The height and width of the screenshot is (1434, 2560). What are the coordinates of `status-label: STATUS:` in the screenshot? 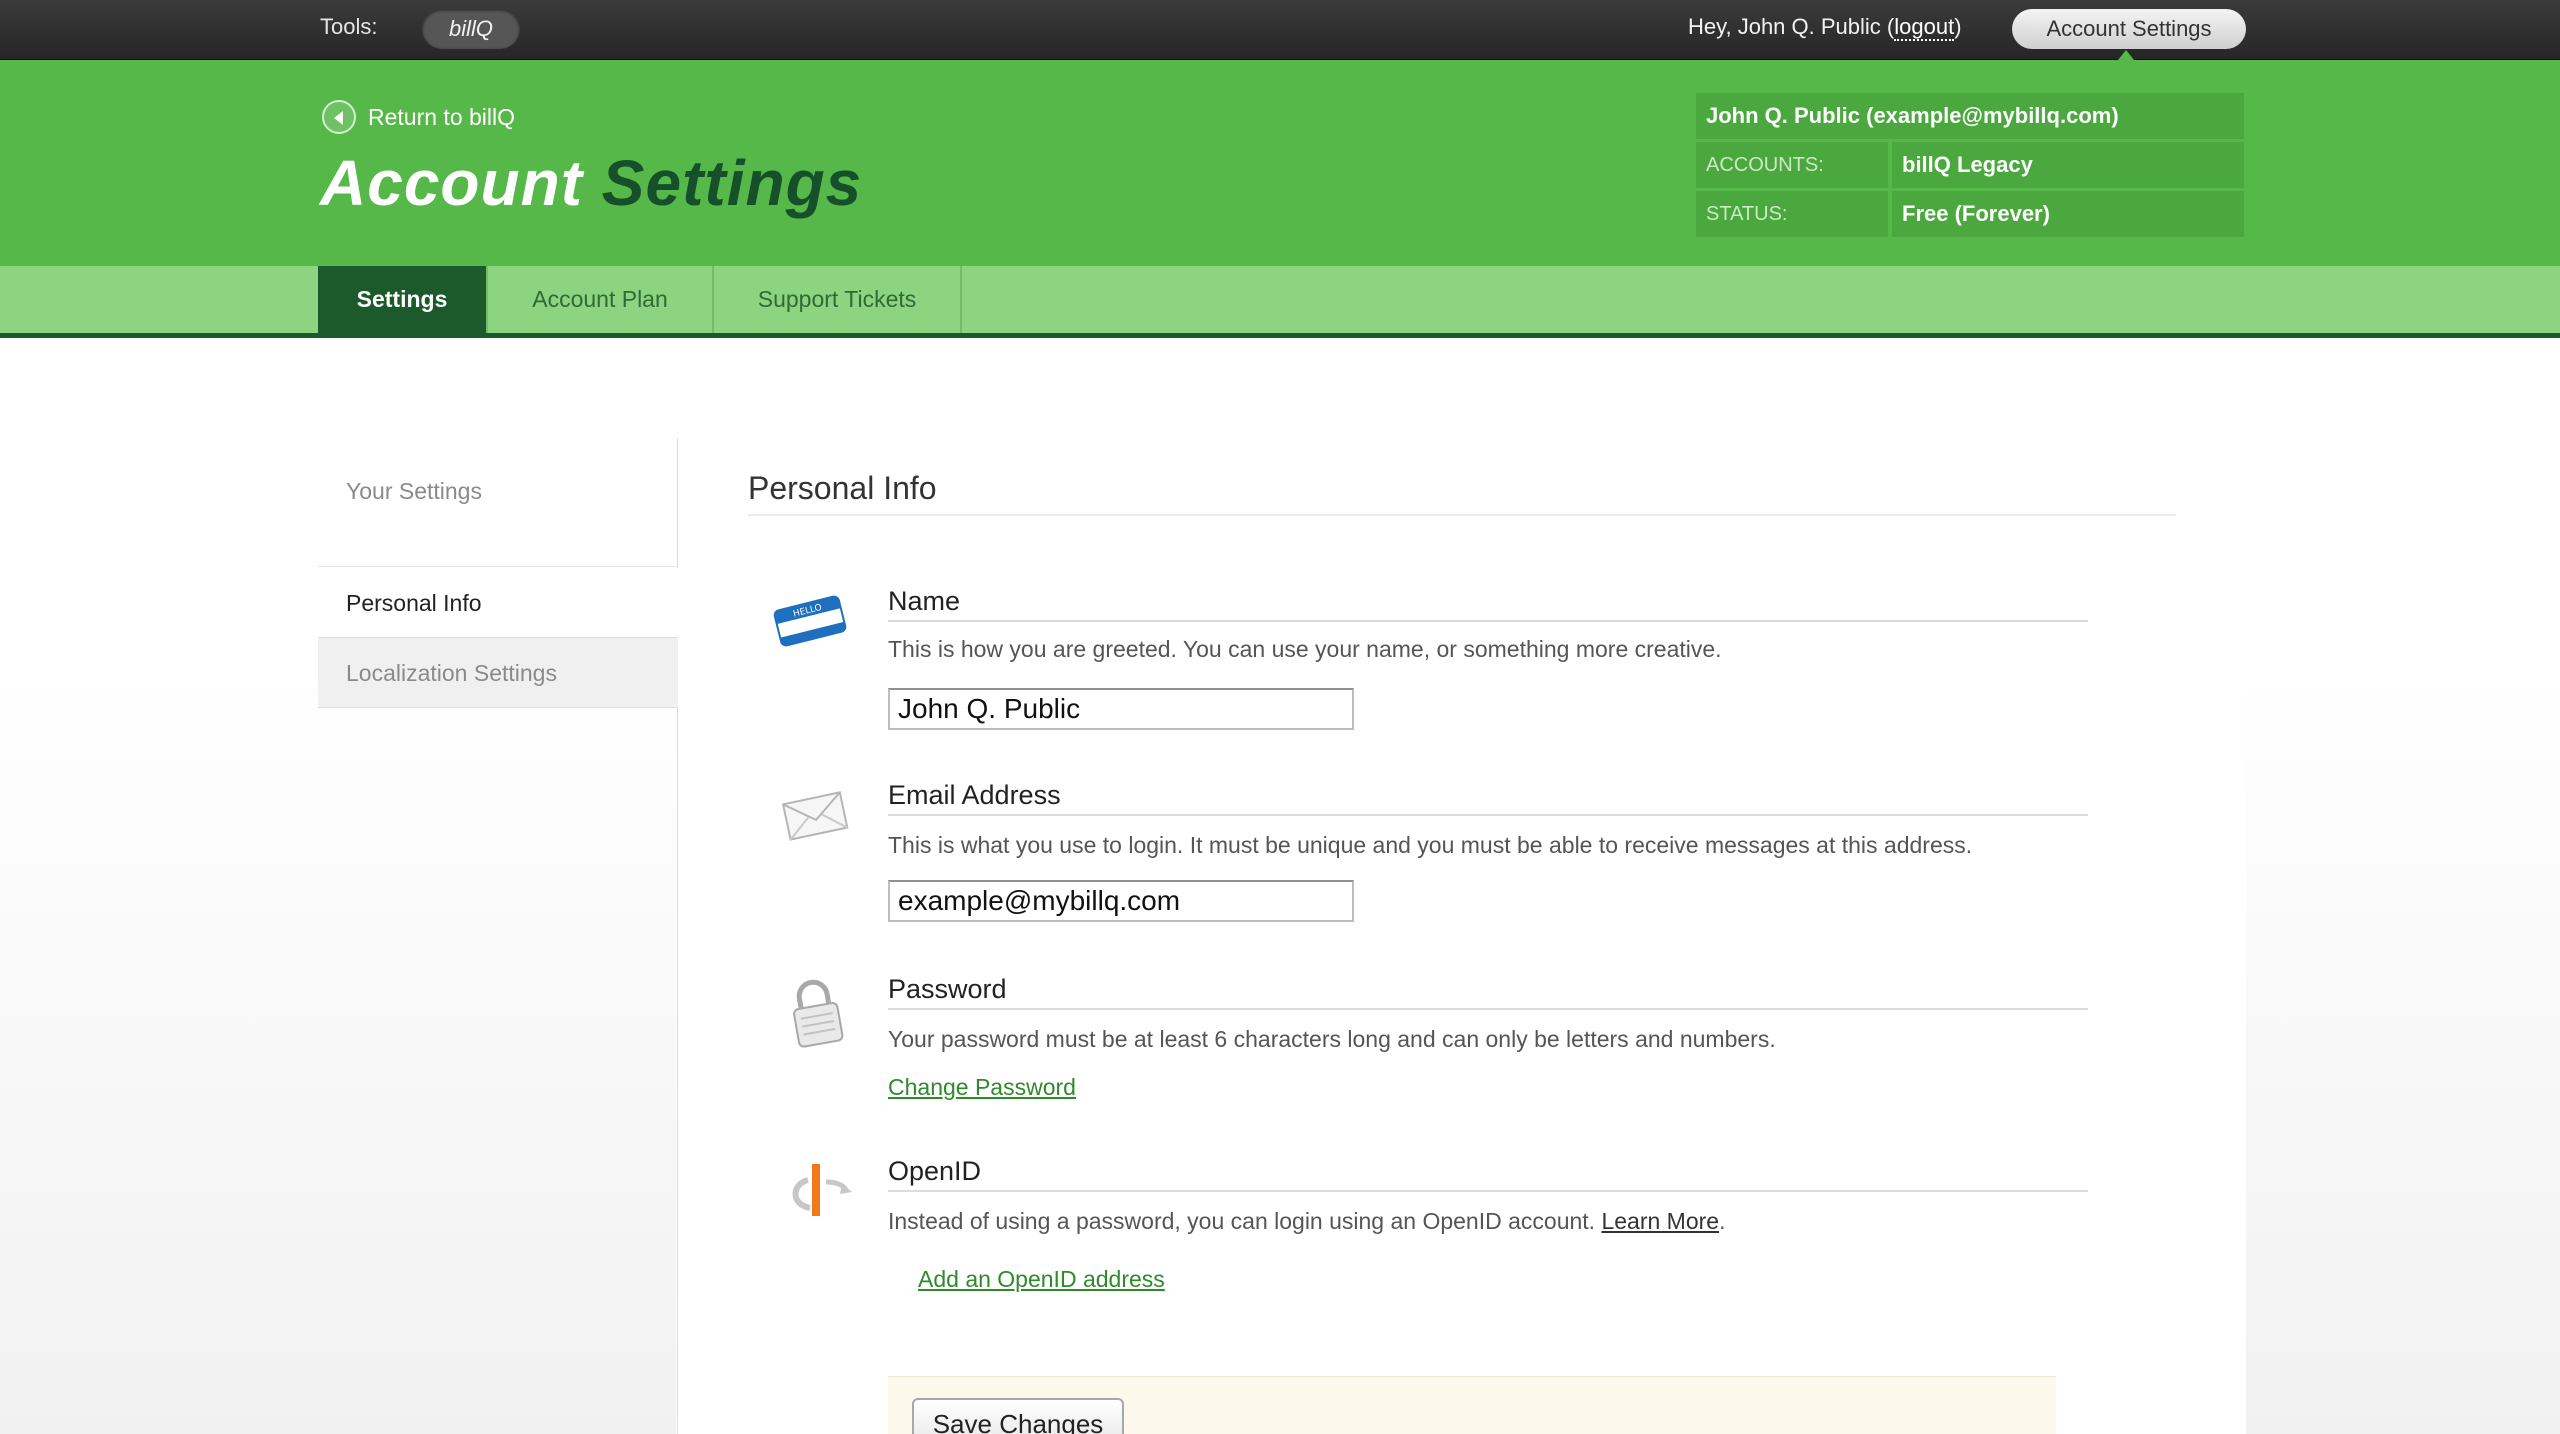 It's located at (1794, 214).